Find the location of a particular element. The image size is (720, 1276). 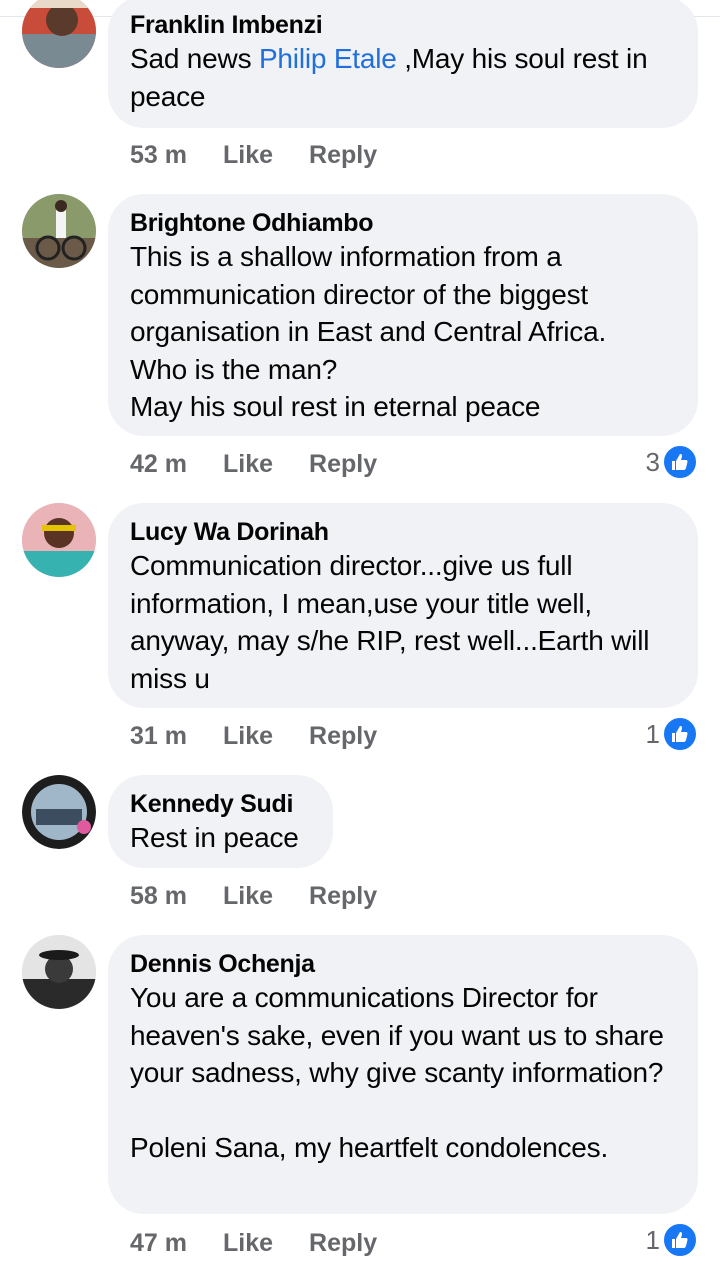

comment-actions: 31 m Like Reply is located at coordinates (271, 736).